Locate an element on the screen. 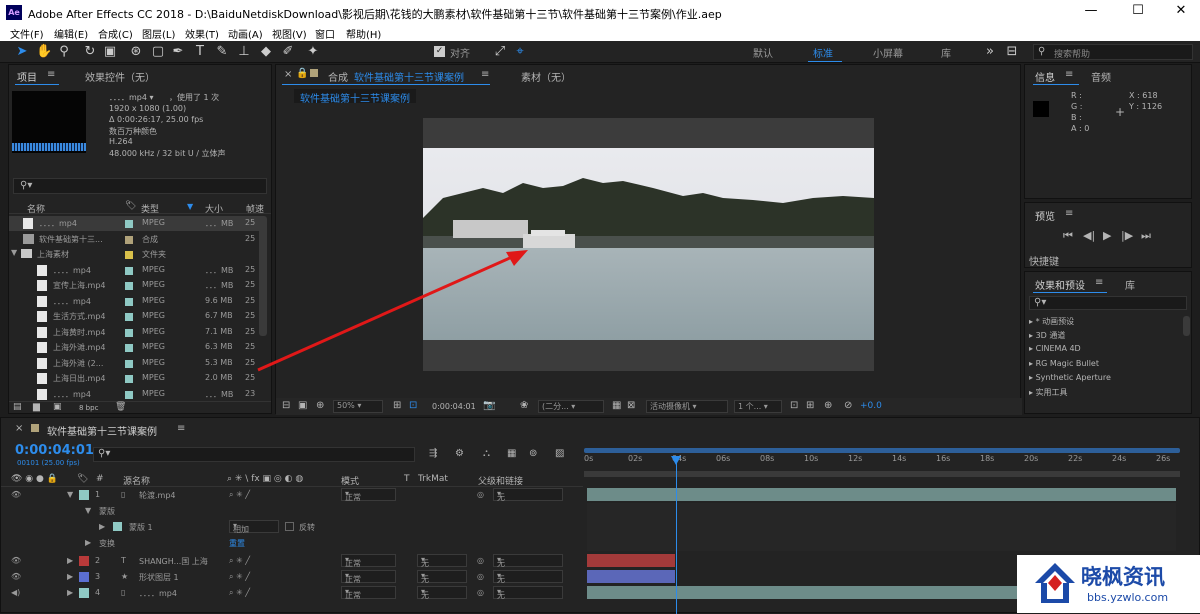  column-frame-rate: 帧速 is located at coordinates (255, 208).